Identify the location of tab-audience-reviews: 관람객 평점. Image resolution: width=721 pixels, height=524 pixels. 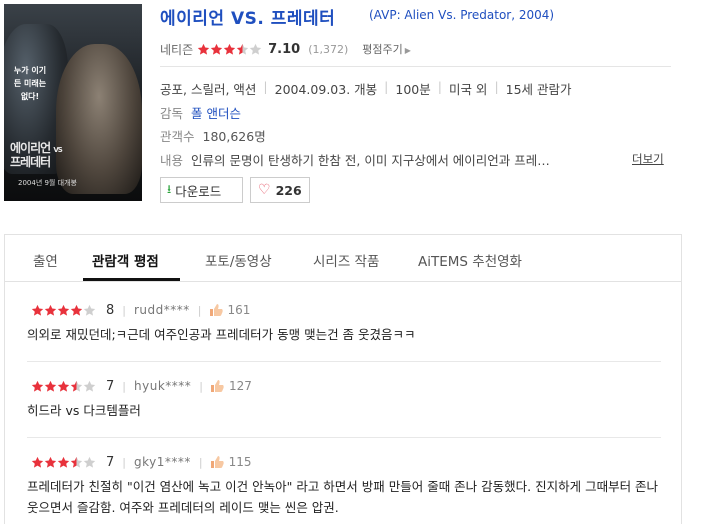
(125, 260).